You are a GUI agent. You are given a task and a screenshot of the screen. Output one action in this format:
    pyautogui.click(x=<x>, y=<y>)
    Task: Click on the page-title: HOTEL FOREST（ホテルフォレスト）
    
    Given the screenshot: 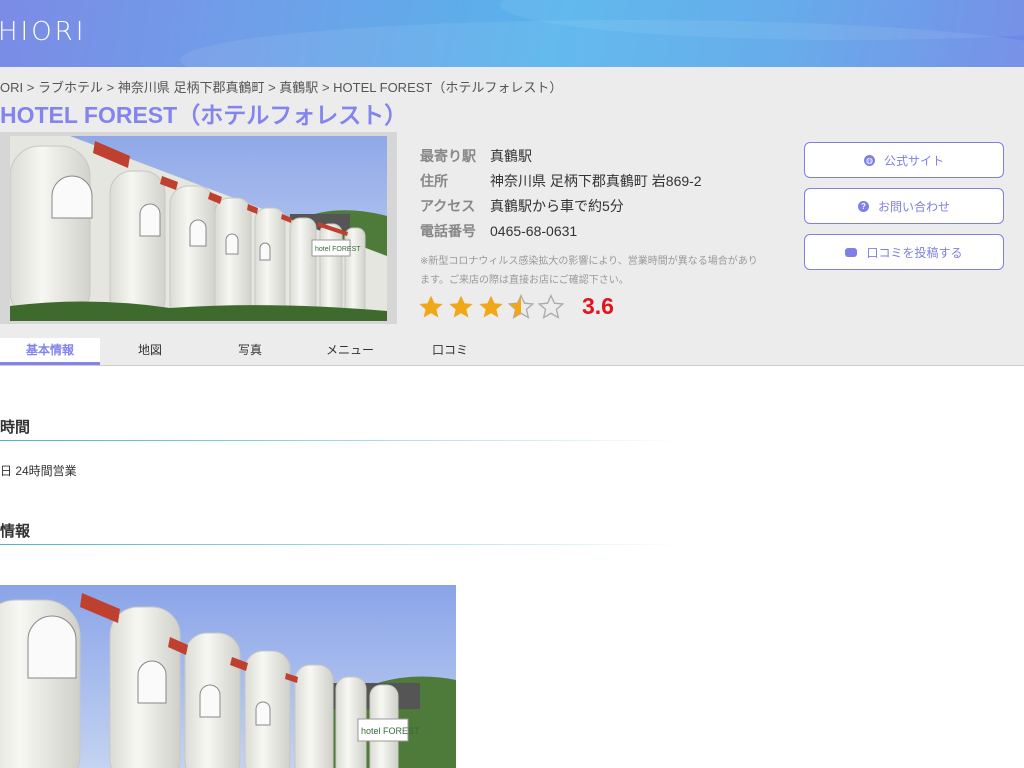 What is the action you would take?
    pyautogui.click(x=204, y=115)
    